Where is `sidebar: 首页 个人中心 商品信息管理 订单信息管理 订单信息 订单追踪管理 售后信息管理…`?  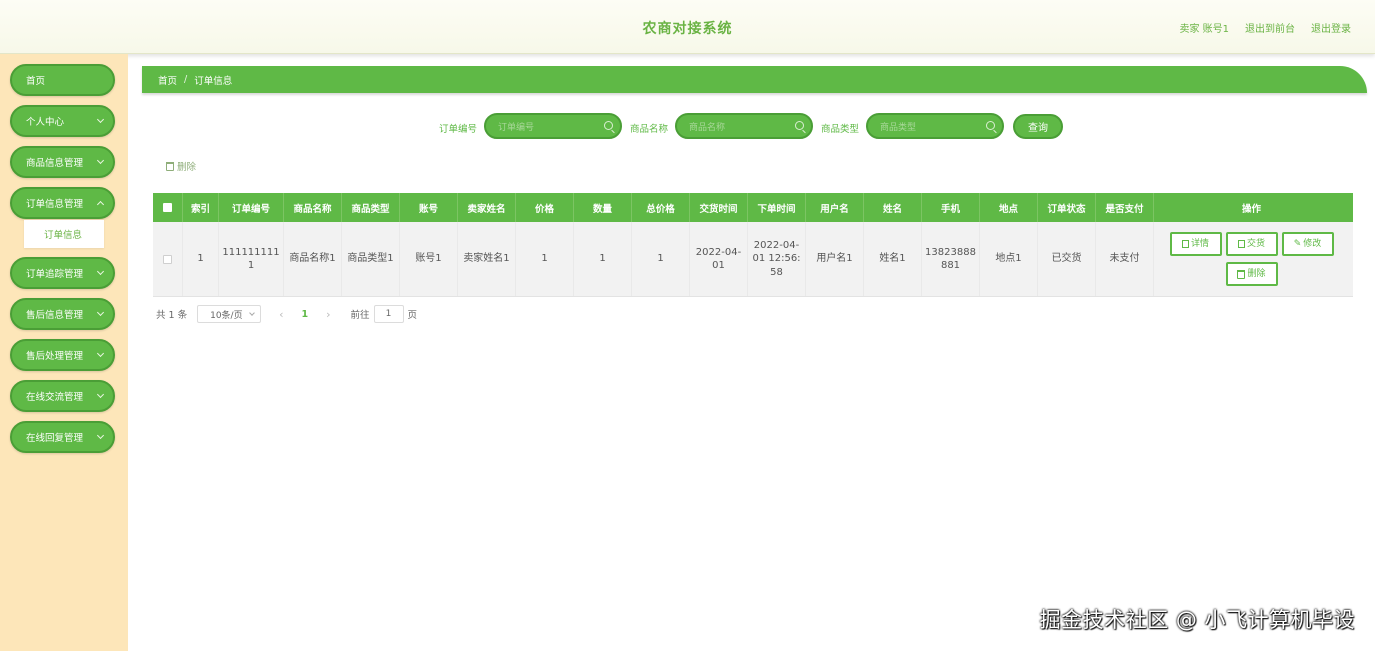 sidebar: 首页 个人中心 商品信息管理 订单信息管理 订单信息 订单追踪管理 售后信息管理… is located at coordinates (64, 352).